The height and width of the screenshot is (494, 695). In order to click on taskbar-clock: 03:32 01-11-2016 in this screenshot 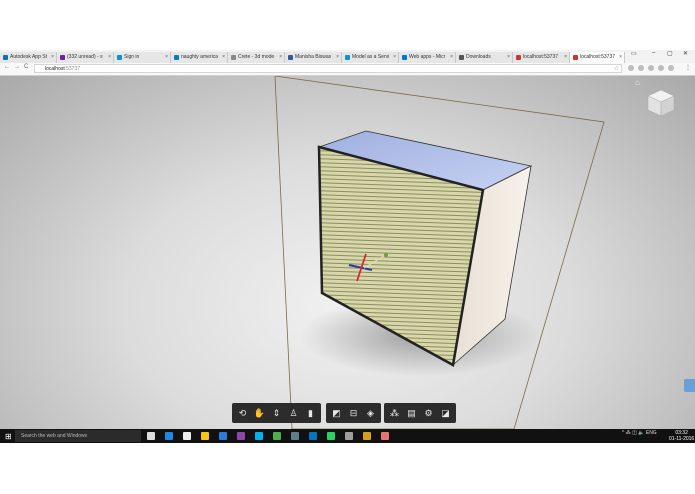, I will do `click(681, 436)`.